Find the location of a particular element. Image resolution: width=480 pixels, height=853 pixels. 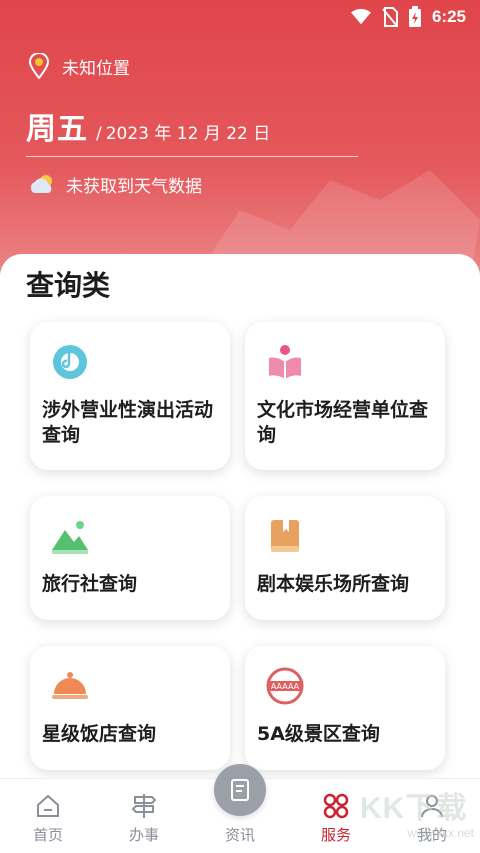

status-bar: 6:25 is located at coordinates (240, 17).